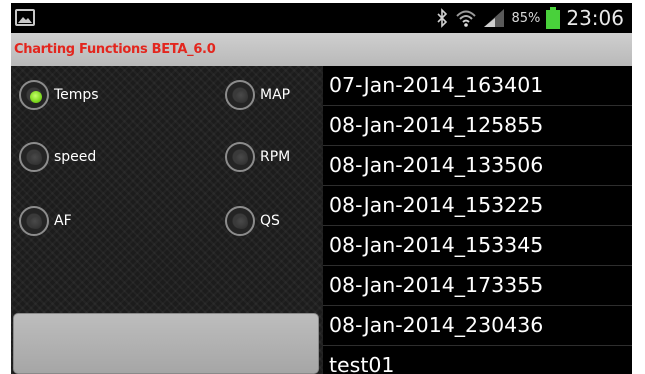  What do you see at coordinates (477, 326) in the screenshot?
I see `list-item: 08-Jan-2014_230436` at bounding box center [477, 326].